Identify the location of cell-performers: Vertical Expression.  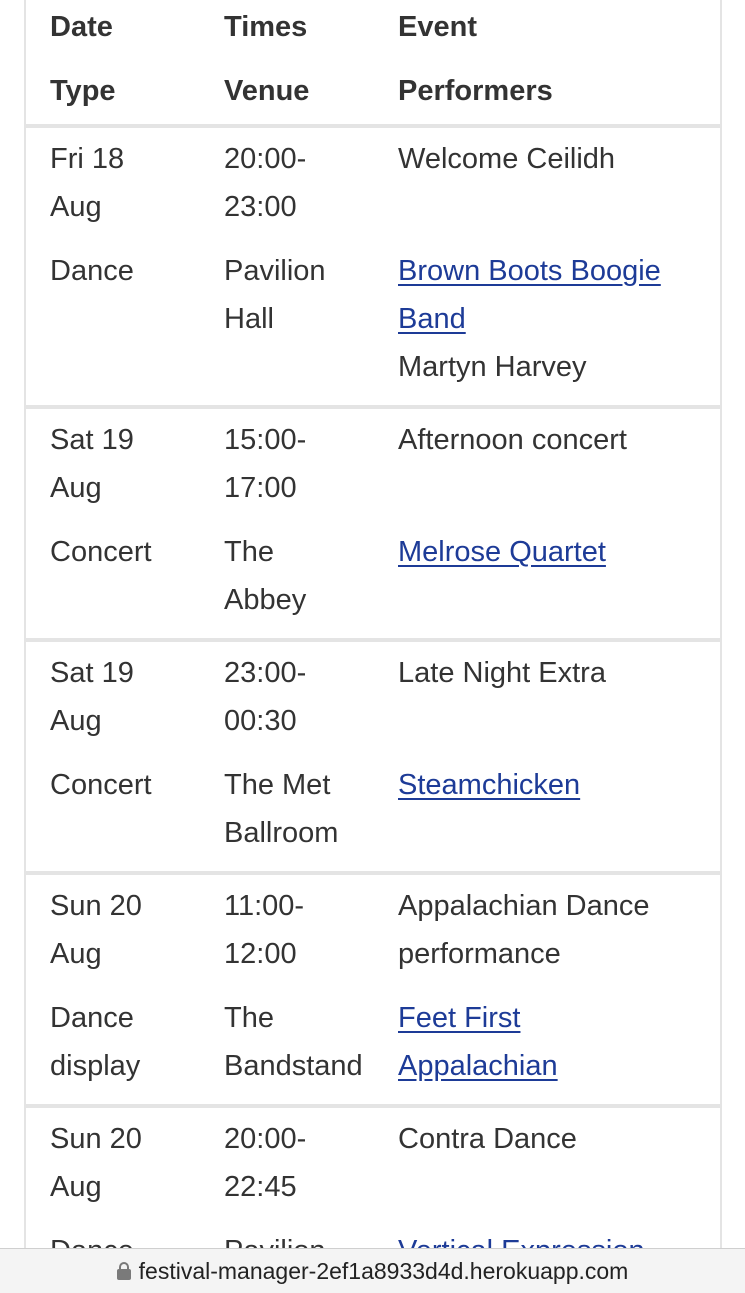
(553, 1237).